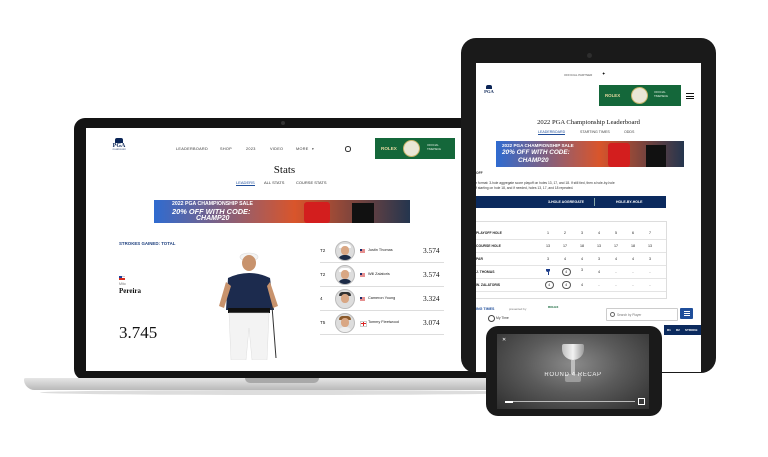 This screenshot has width=768, height=457. What do you see at coordinates (686, 313) in the screenshot?
I see `filter-button` at bounding box center [686, 313].